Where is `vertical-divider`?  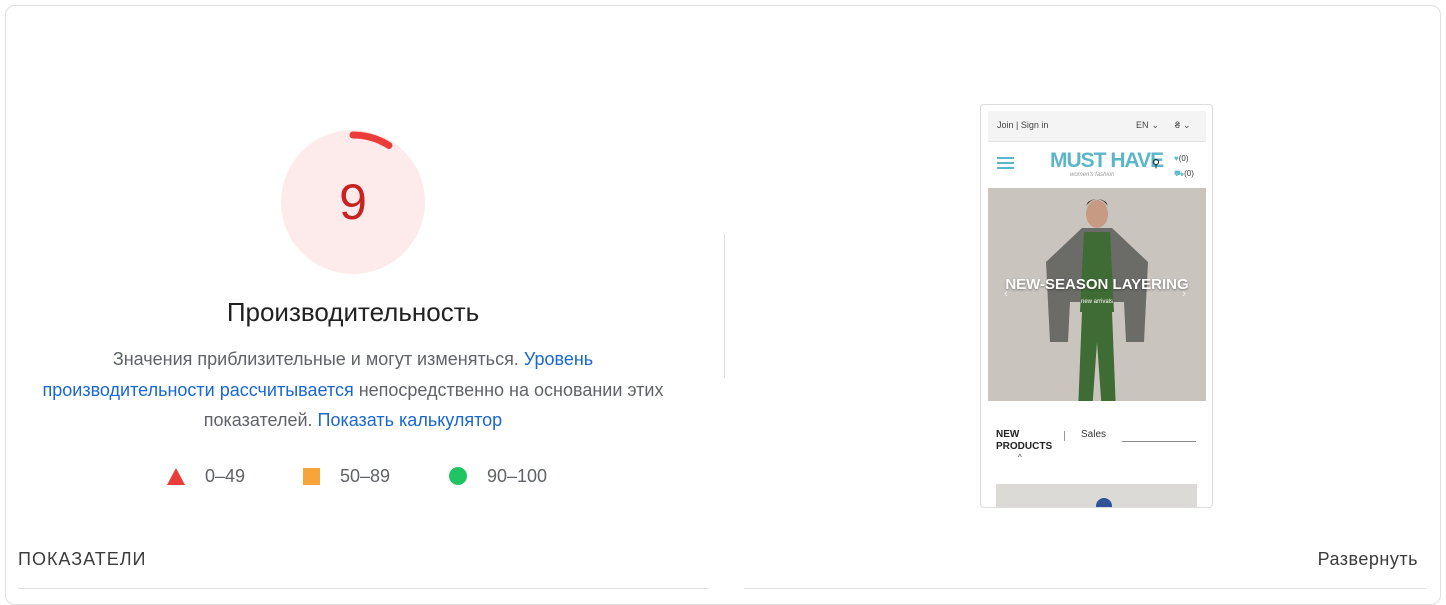
vertical-divider is located at coordinates (724, 306).